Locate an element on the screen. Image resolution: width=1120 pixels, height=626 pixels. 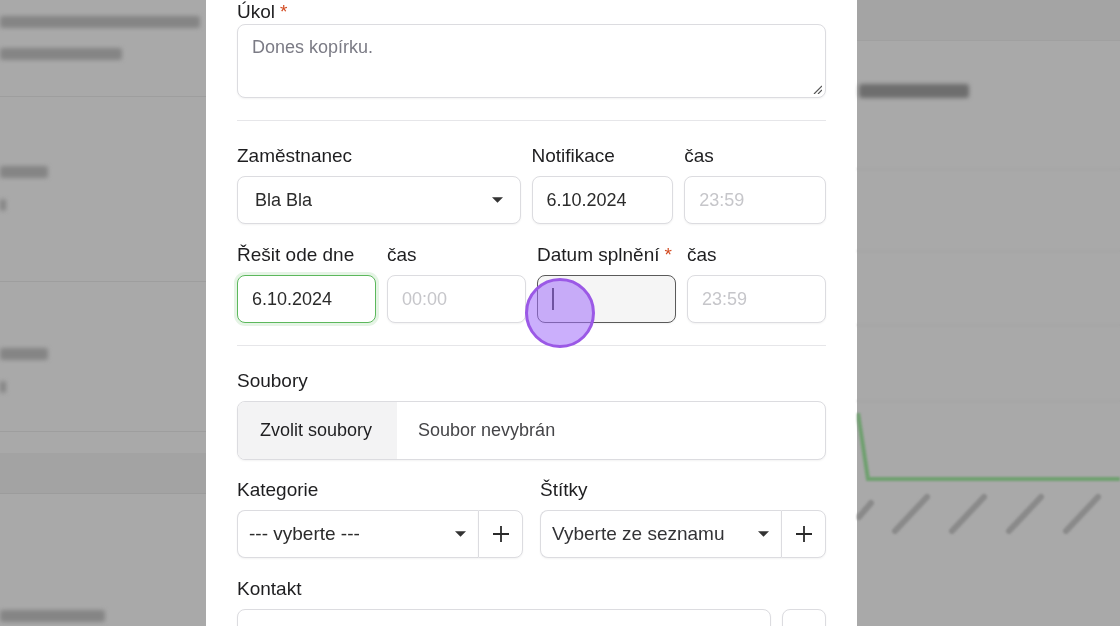
field-label: Kategorie is located at coordinates (278, 490).